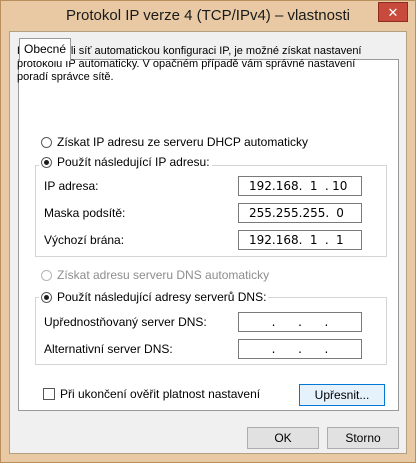 The height and width of the screenshot is (463, 416). Describe the element at coordinates (84, 240) in the screenshot. I see `gateway-label: Výchozí brána:` at that location.